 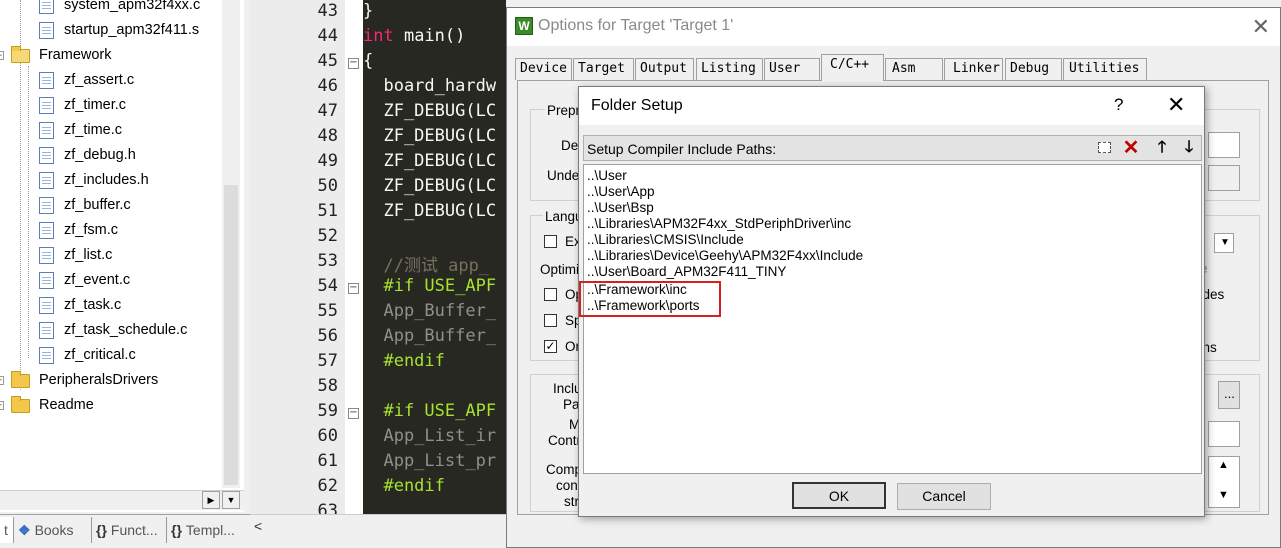 I want to click on tree-file: zf_list.c, so click(x=75, y=255).